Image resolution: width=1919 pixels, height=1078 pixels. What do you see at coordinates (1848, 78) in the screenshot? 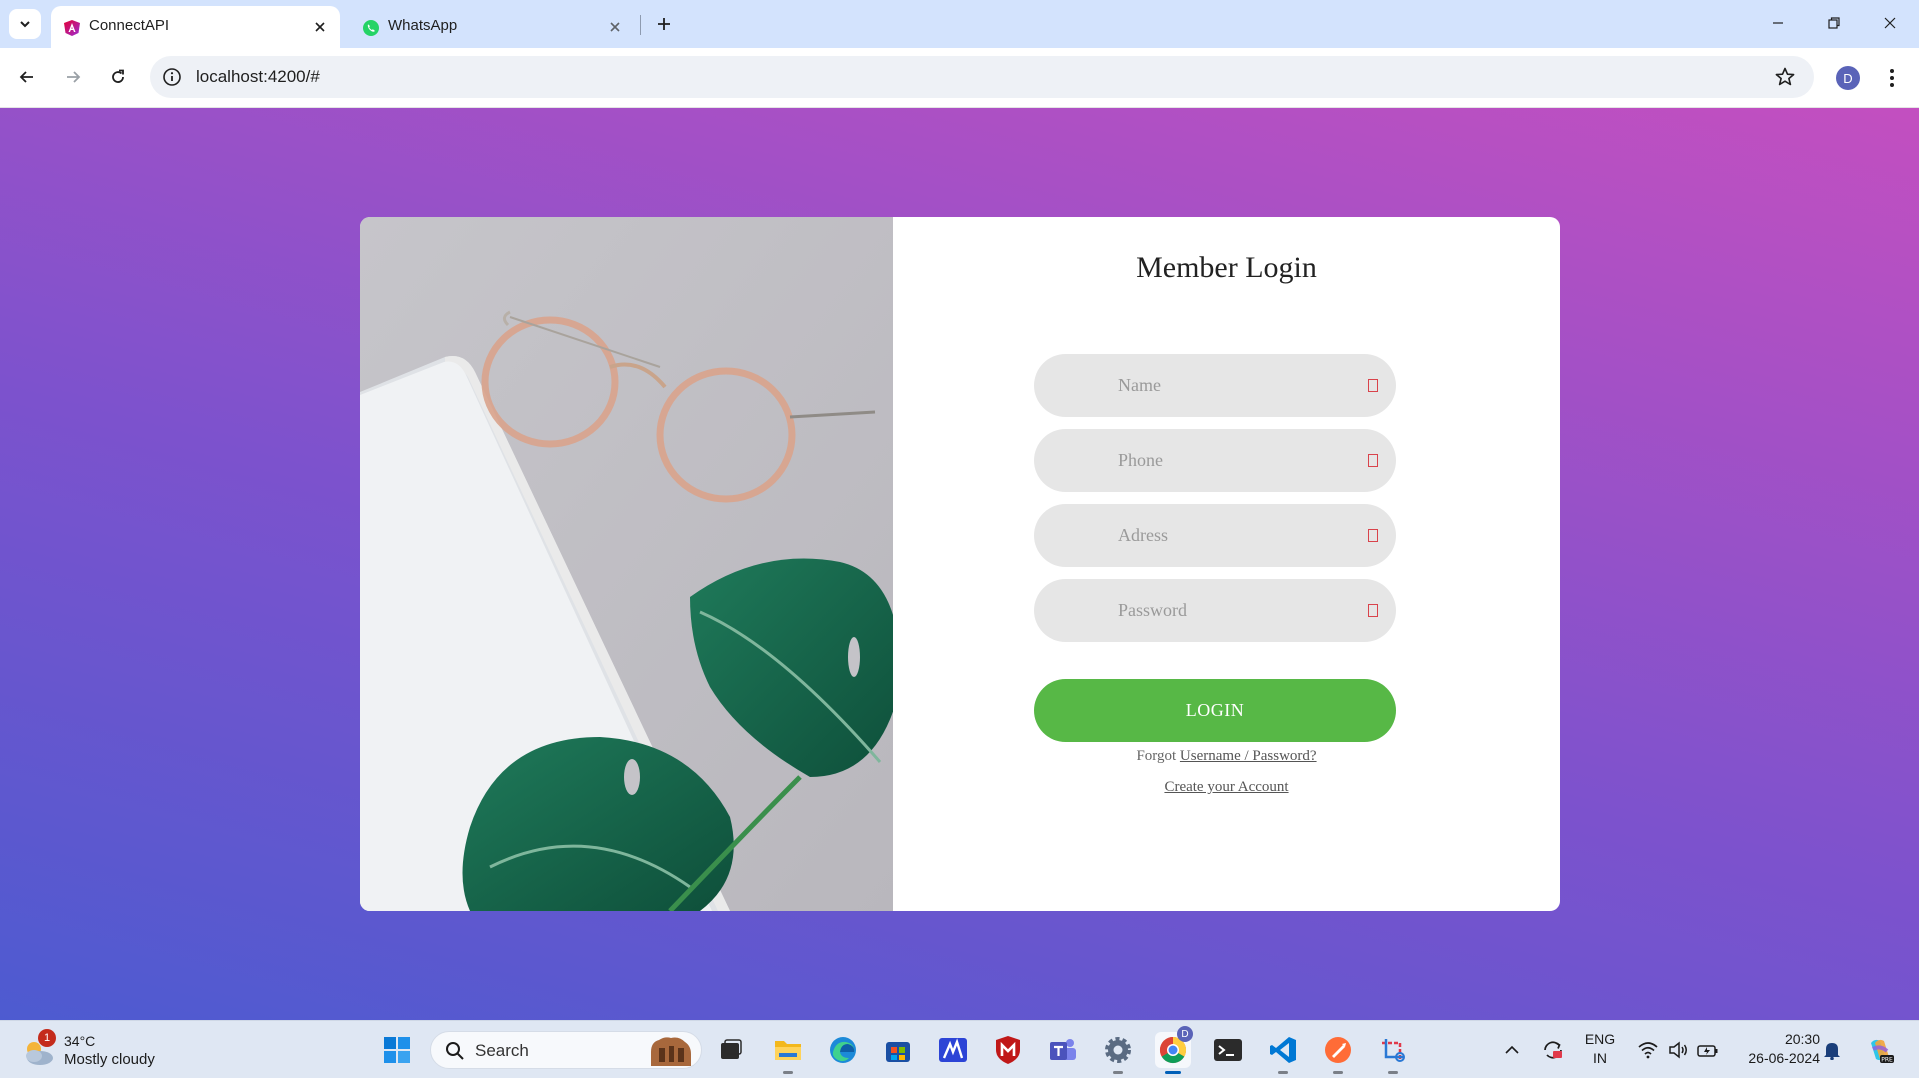
I see `profile-avatar: D` at bounding box center [1848, 78].